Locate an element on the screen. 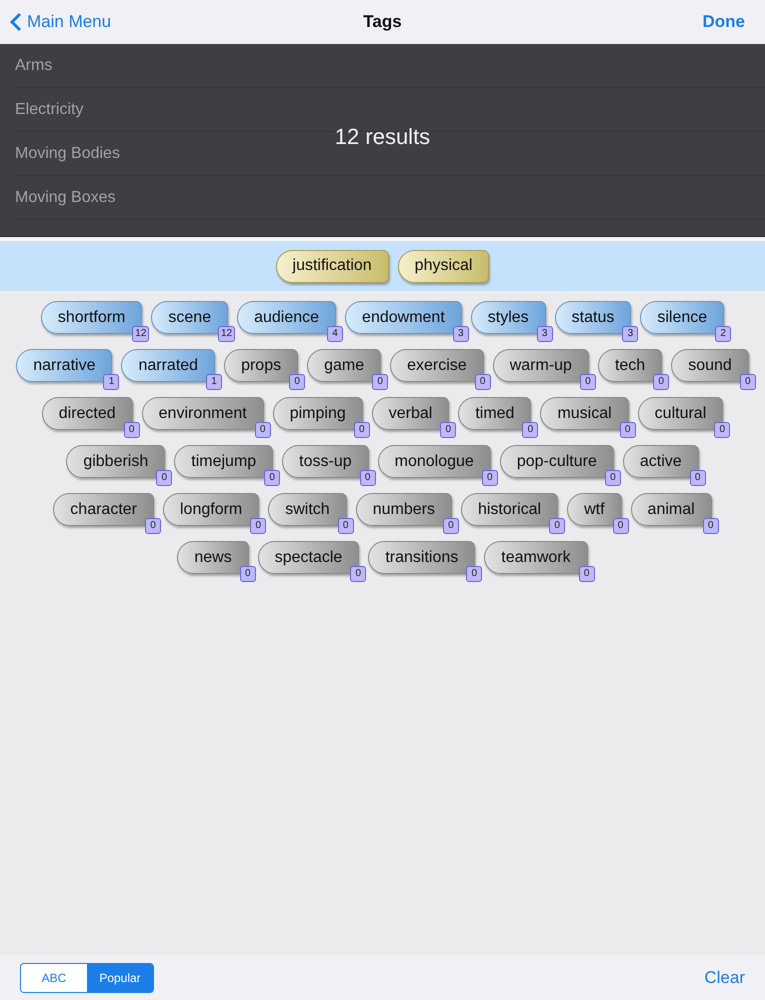  list-item: Arms is located at coordinates (33, 65).